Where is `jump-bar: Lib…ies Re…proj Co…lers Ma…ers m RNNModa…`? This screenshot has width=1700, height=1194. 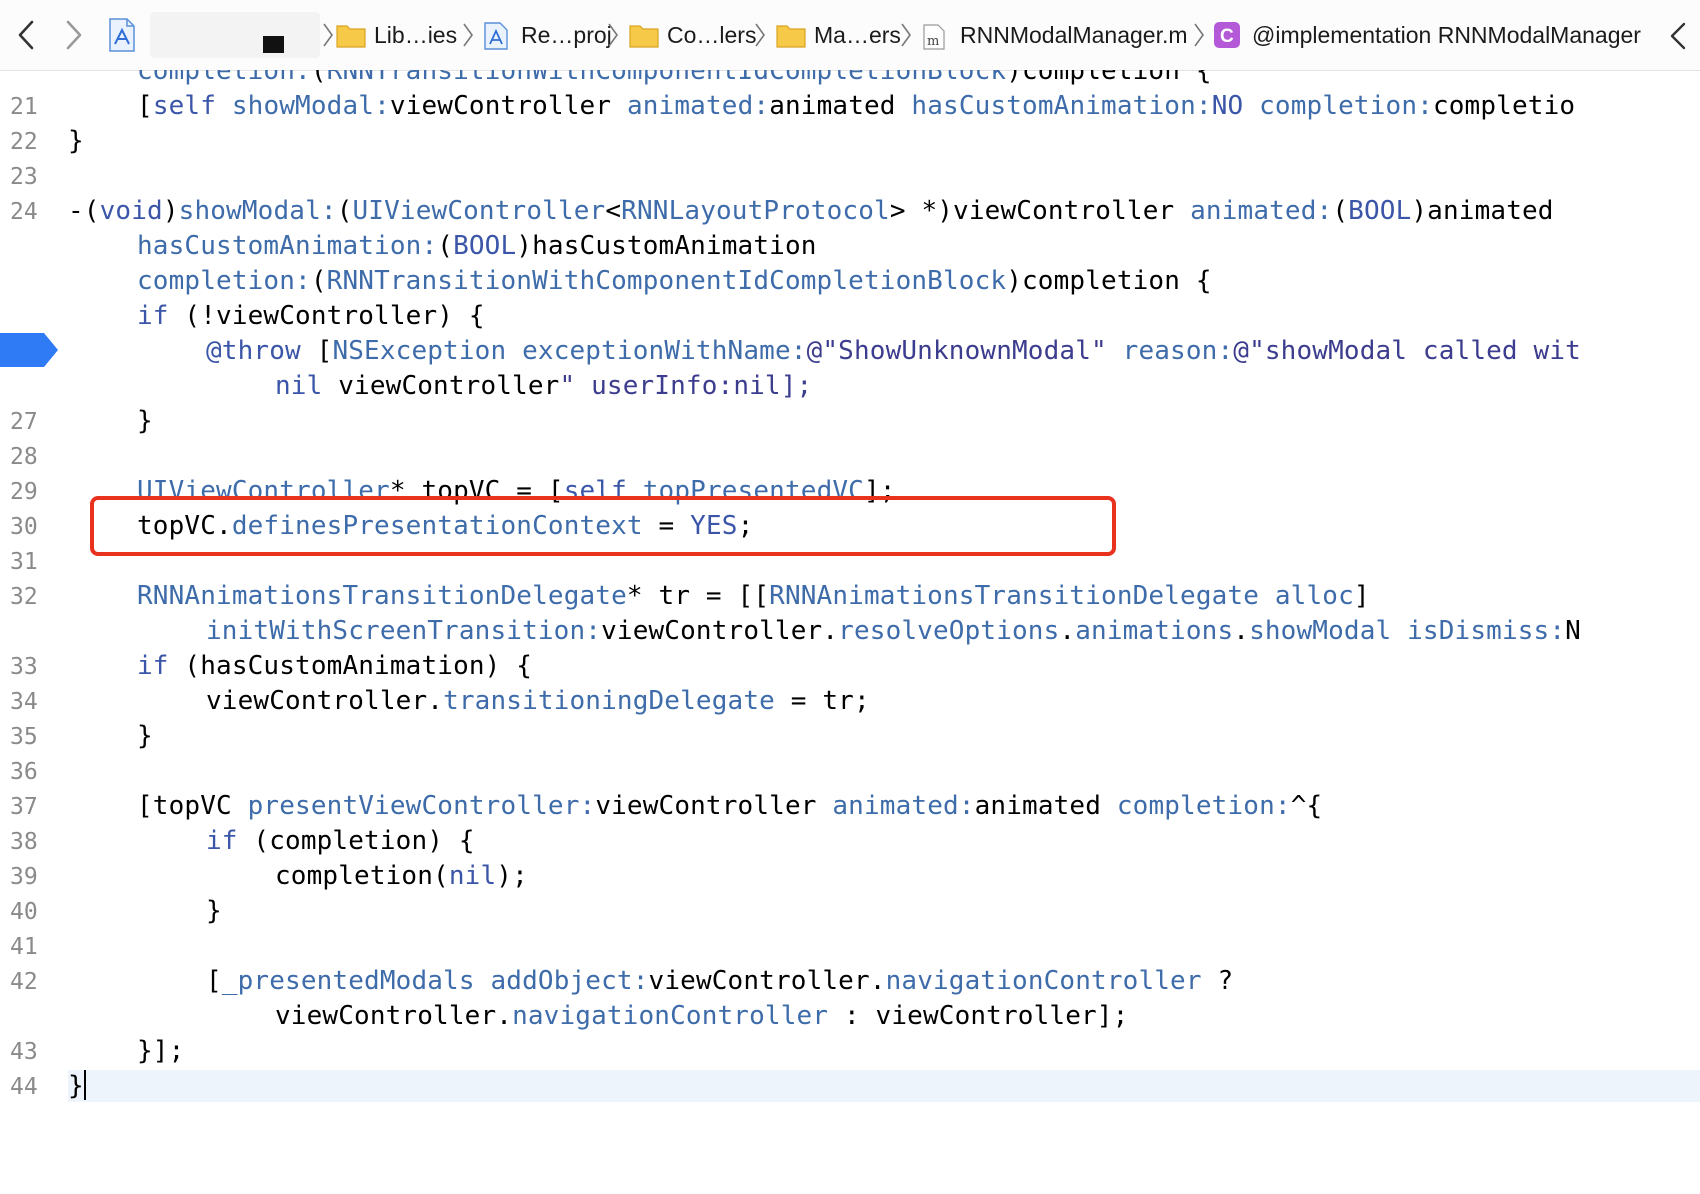 jump-bar: Lib…ies Re…proj Co…lers Ma…ers m RNNModa… is located at coordinates (850, 35).